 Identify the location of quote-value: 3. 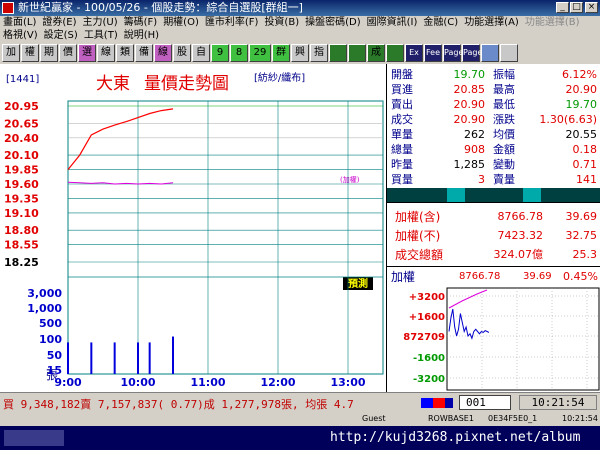
(481, 179).